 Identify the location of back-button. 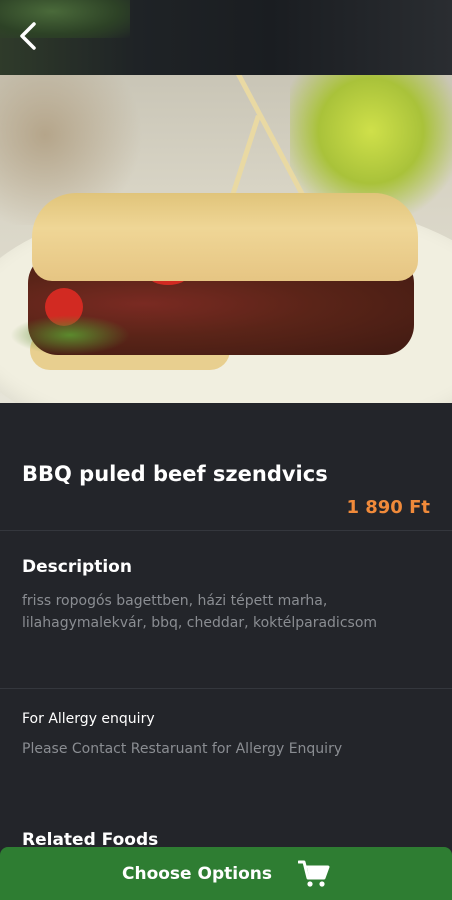
(28, 38).